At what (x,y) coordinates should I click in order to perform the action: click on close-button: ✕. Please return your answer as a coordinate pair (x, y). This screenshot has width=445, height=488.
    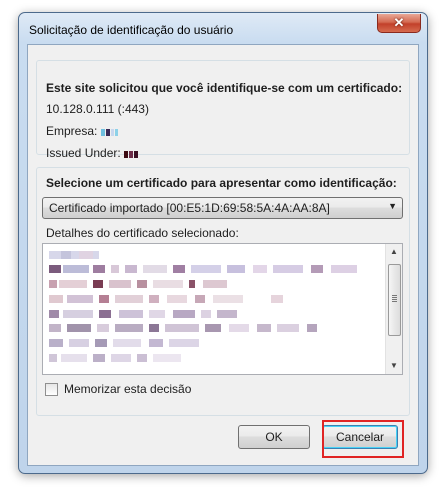
    Looking at the image, I should click on (399, 23).